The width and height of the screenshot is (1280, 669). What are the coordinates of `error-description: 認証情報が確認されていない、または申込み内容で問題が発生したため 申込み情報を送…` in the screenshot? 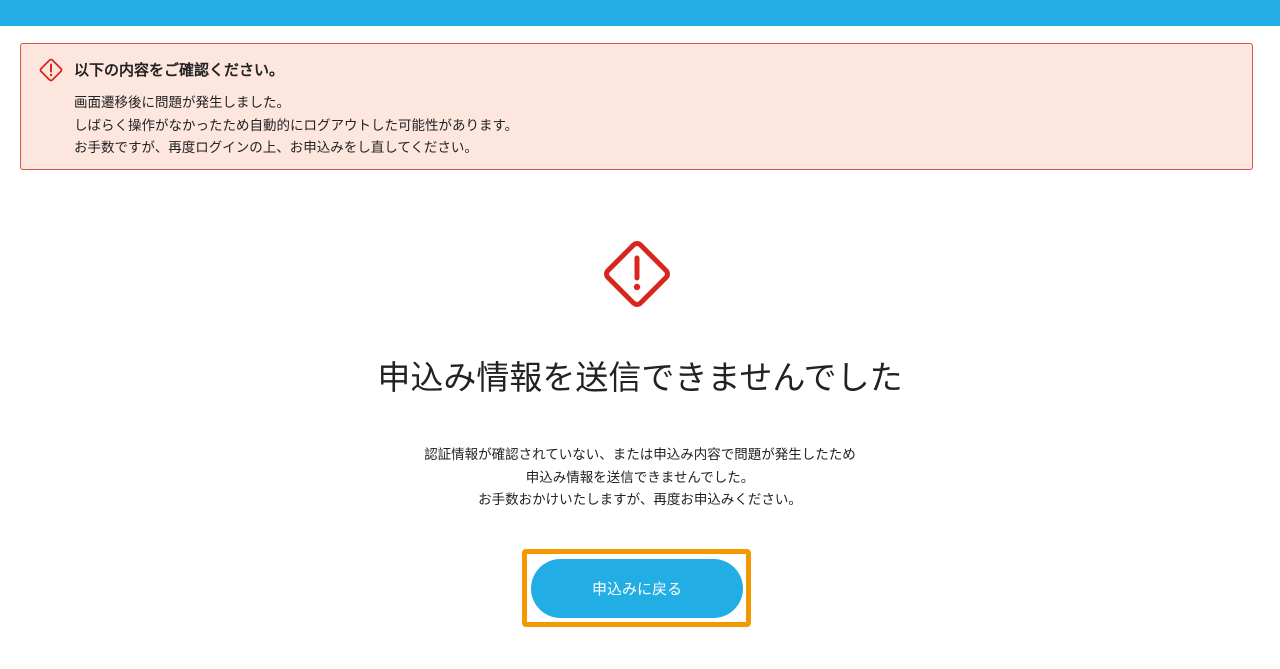 It's located at (640, 478).